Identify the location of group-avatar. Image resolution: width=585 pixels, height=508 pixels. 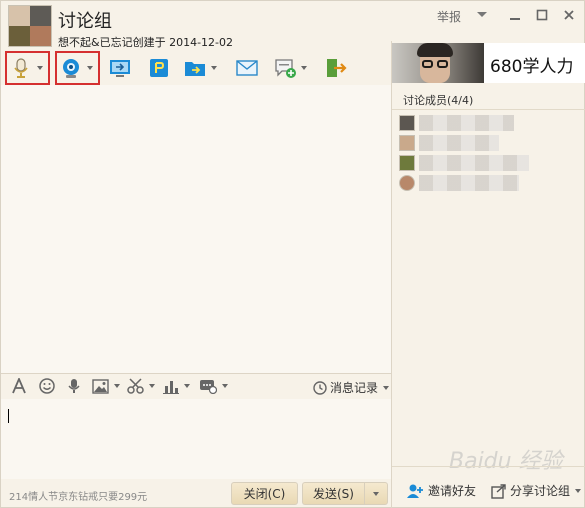
(30, 26).